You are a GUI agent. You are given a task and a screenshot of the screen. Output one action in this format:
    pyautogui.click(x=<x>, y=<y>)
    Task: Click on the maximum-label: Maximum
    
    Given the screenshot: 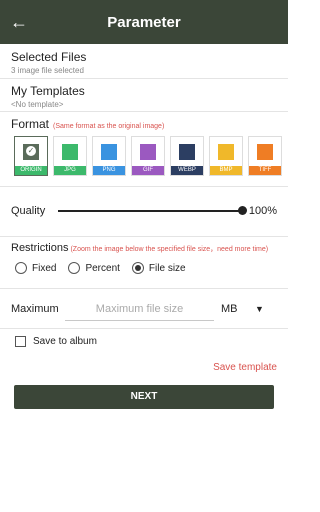 What is the action you would take?
    pyautogui.click(x=35, y=309)
    